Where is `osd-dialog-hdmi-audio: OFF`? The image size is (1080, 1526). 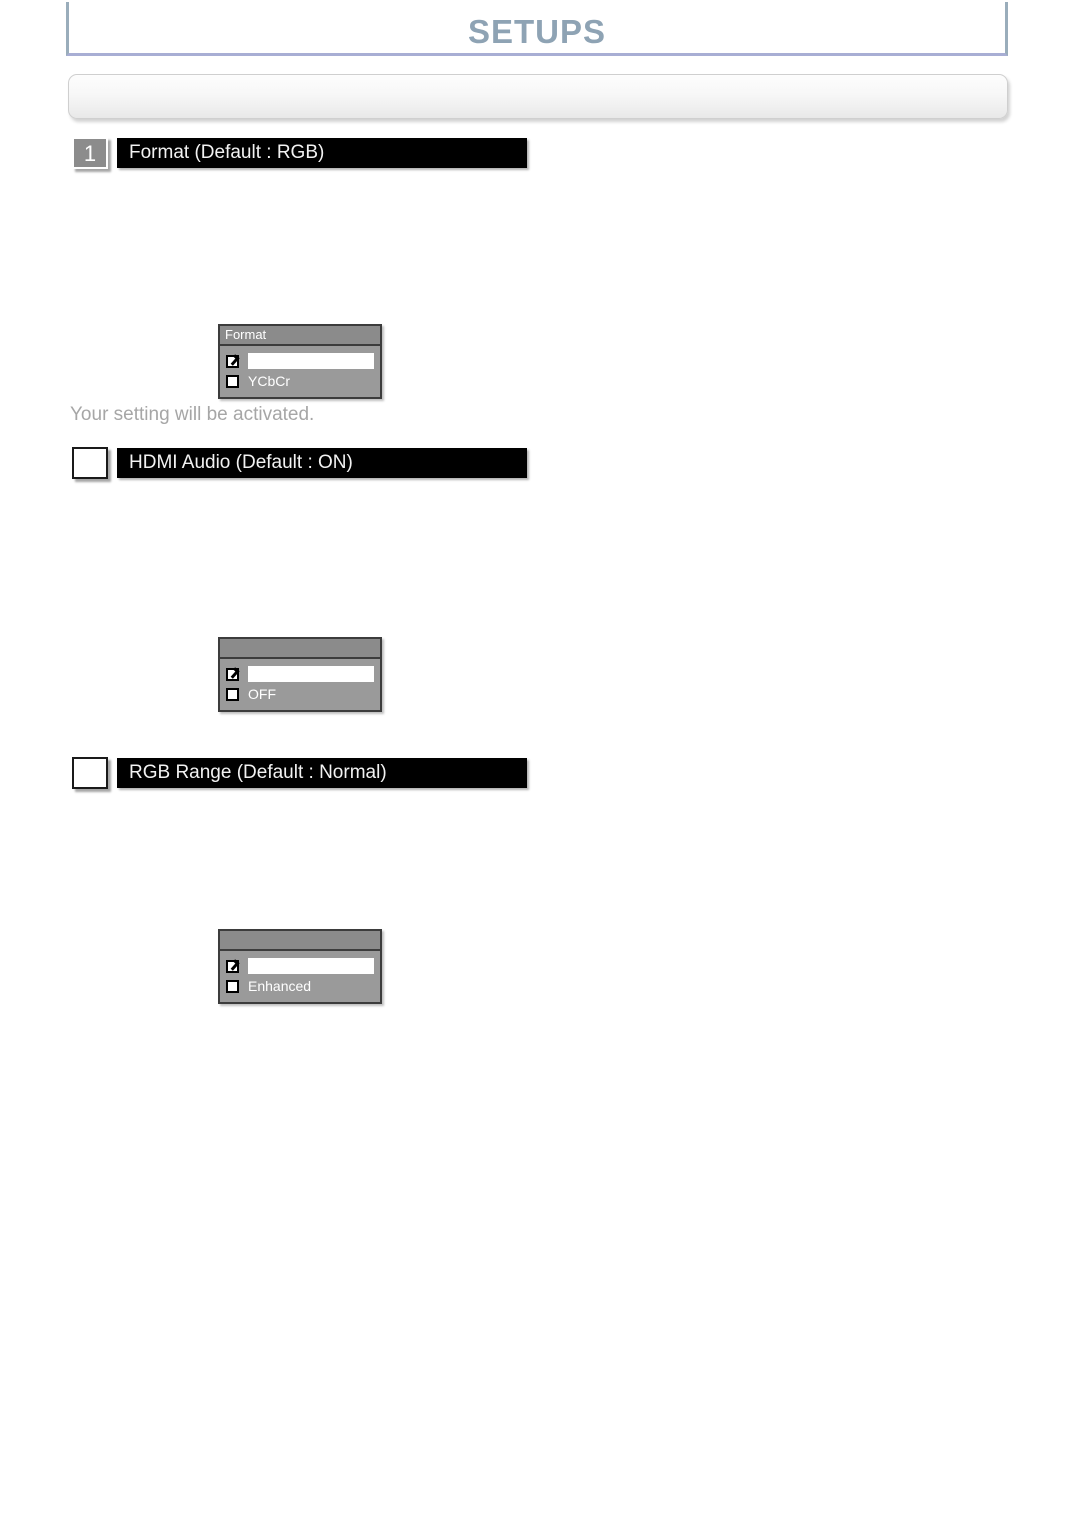 osd-dialog-hdmi-audio: OFF is located at coordinates (300, 674).